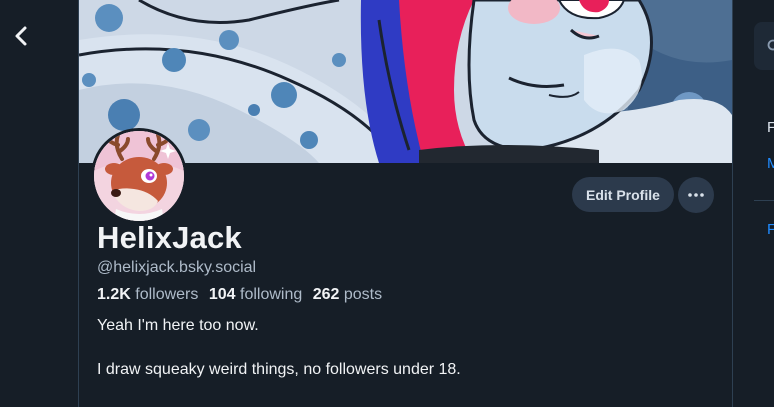 The image size is (774, 407). I want to click on profile-stats: 1.2K followers 104 following 262 posts, so click(242, 295).